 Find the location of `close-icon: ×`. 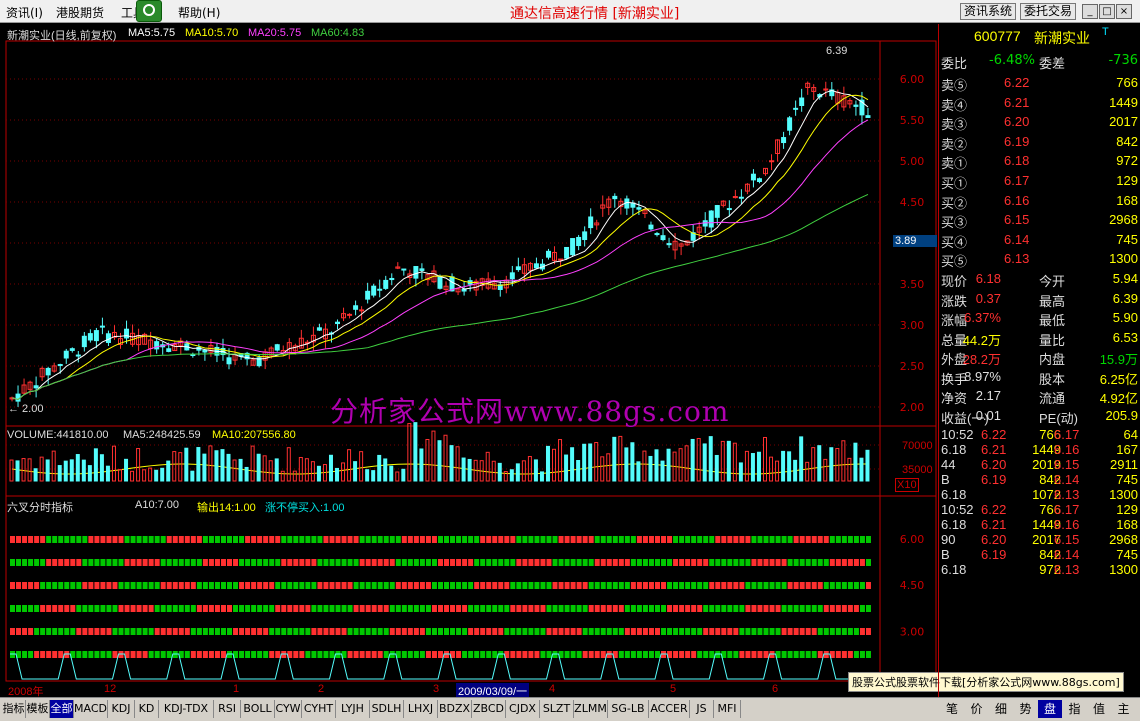

close-icon: × is located at coordinates (1124, 11).